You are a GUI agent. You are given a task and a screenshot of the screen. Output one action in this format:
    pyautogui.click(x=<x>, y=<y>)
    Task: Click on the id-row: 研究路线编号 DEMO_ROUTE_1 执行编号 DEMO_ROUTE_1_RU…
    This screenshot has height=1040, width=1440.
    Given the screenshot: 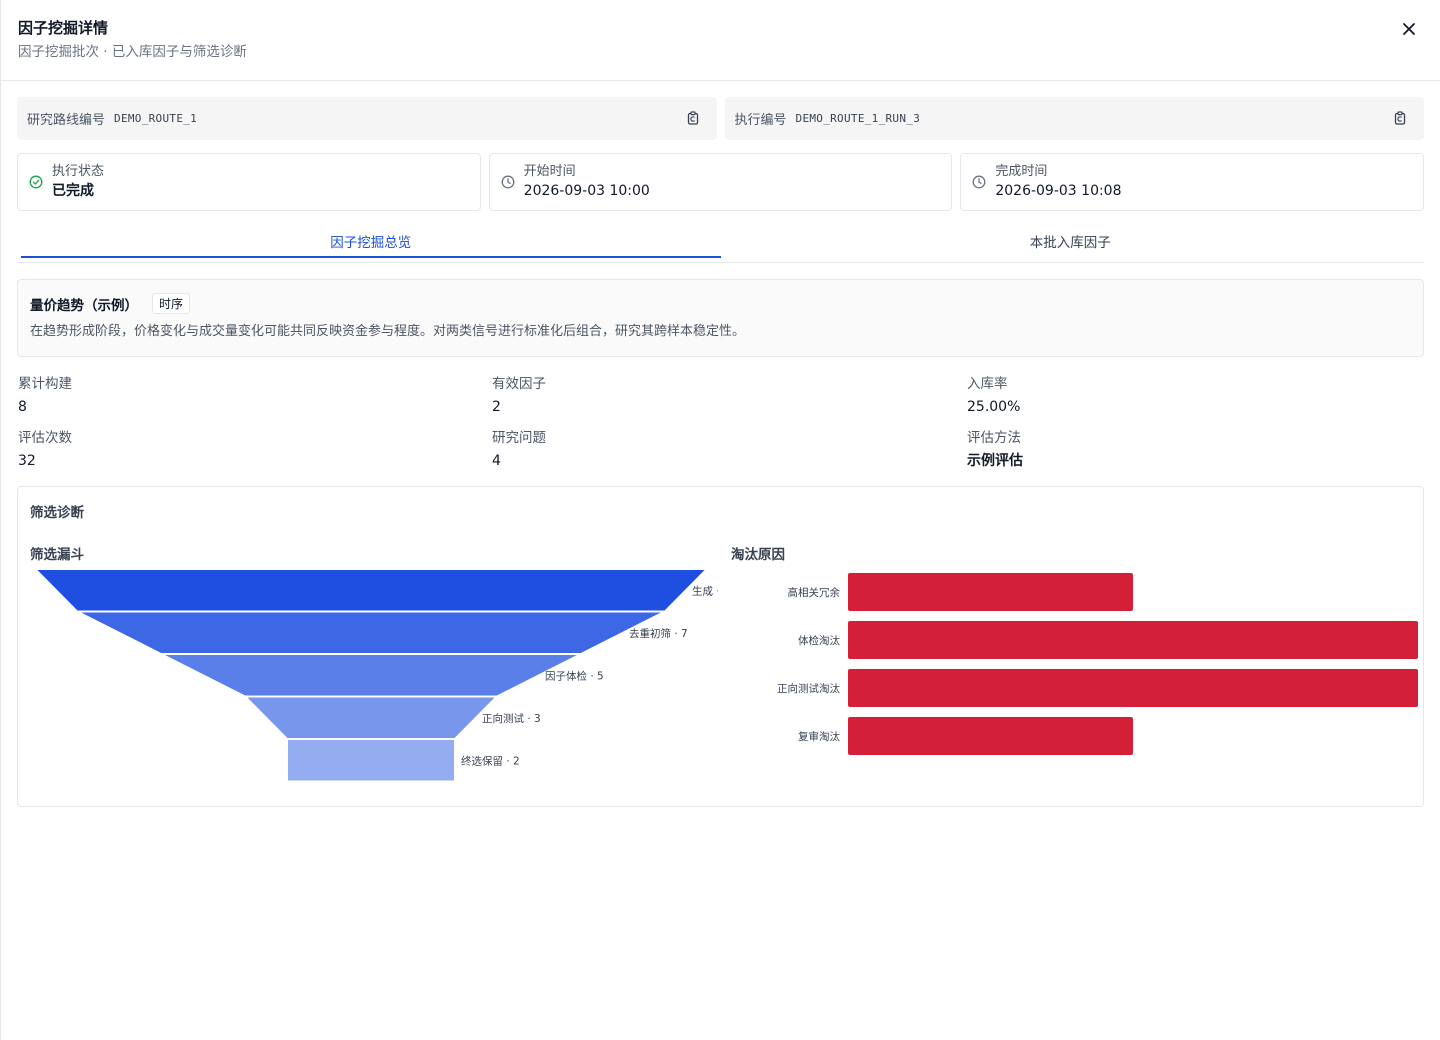 What is the action you would take?
    pyautogui.click(x=720, y=118)
    